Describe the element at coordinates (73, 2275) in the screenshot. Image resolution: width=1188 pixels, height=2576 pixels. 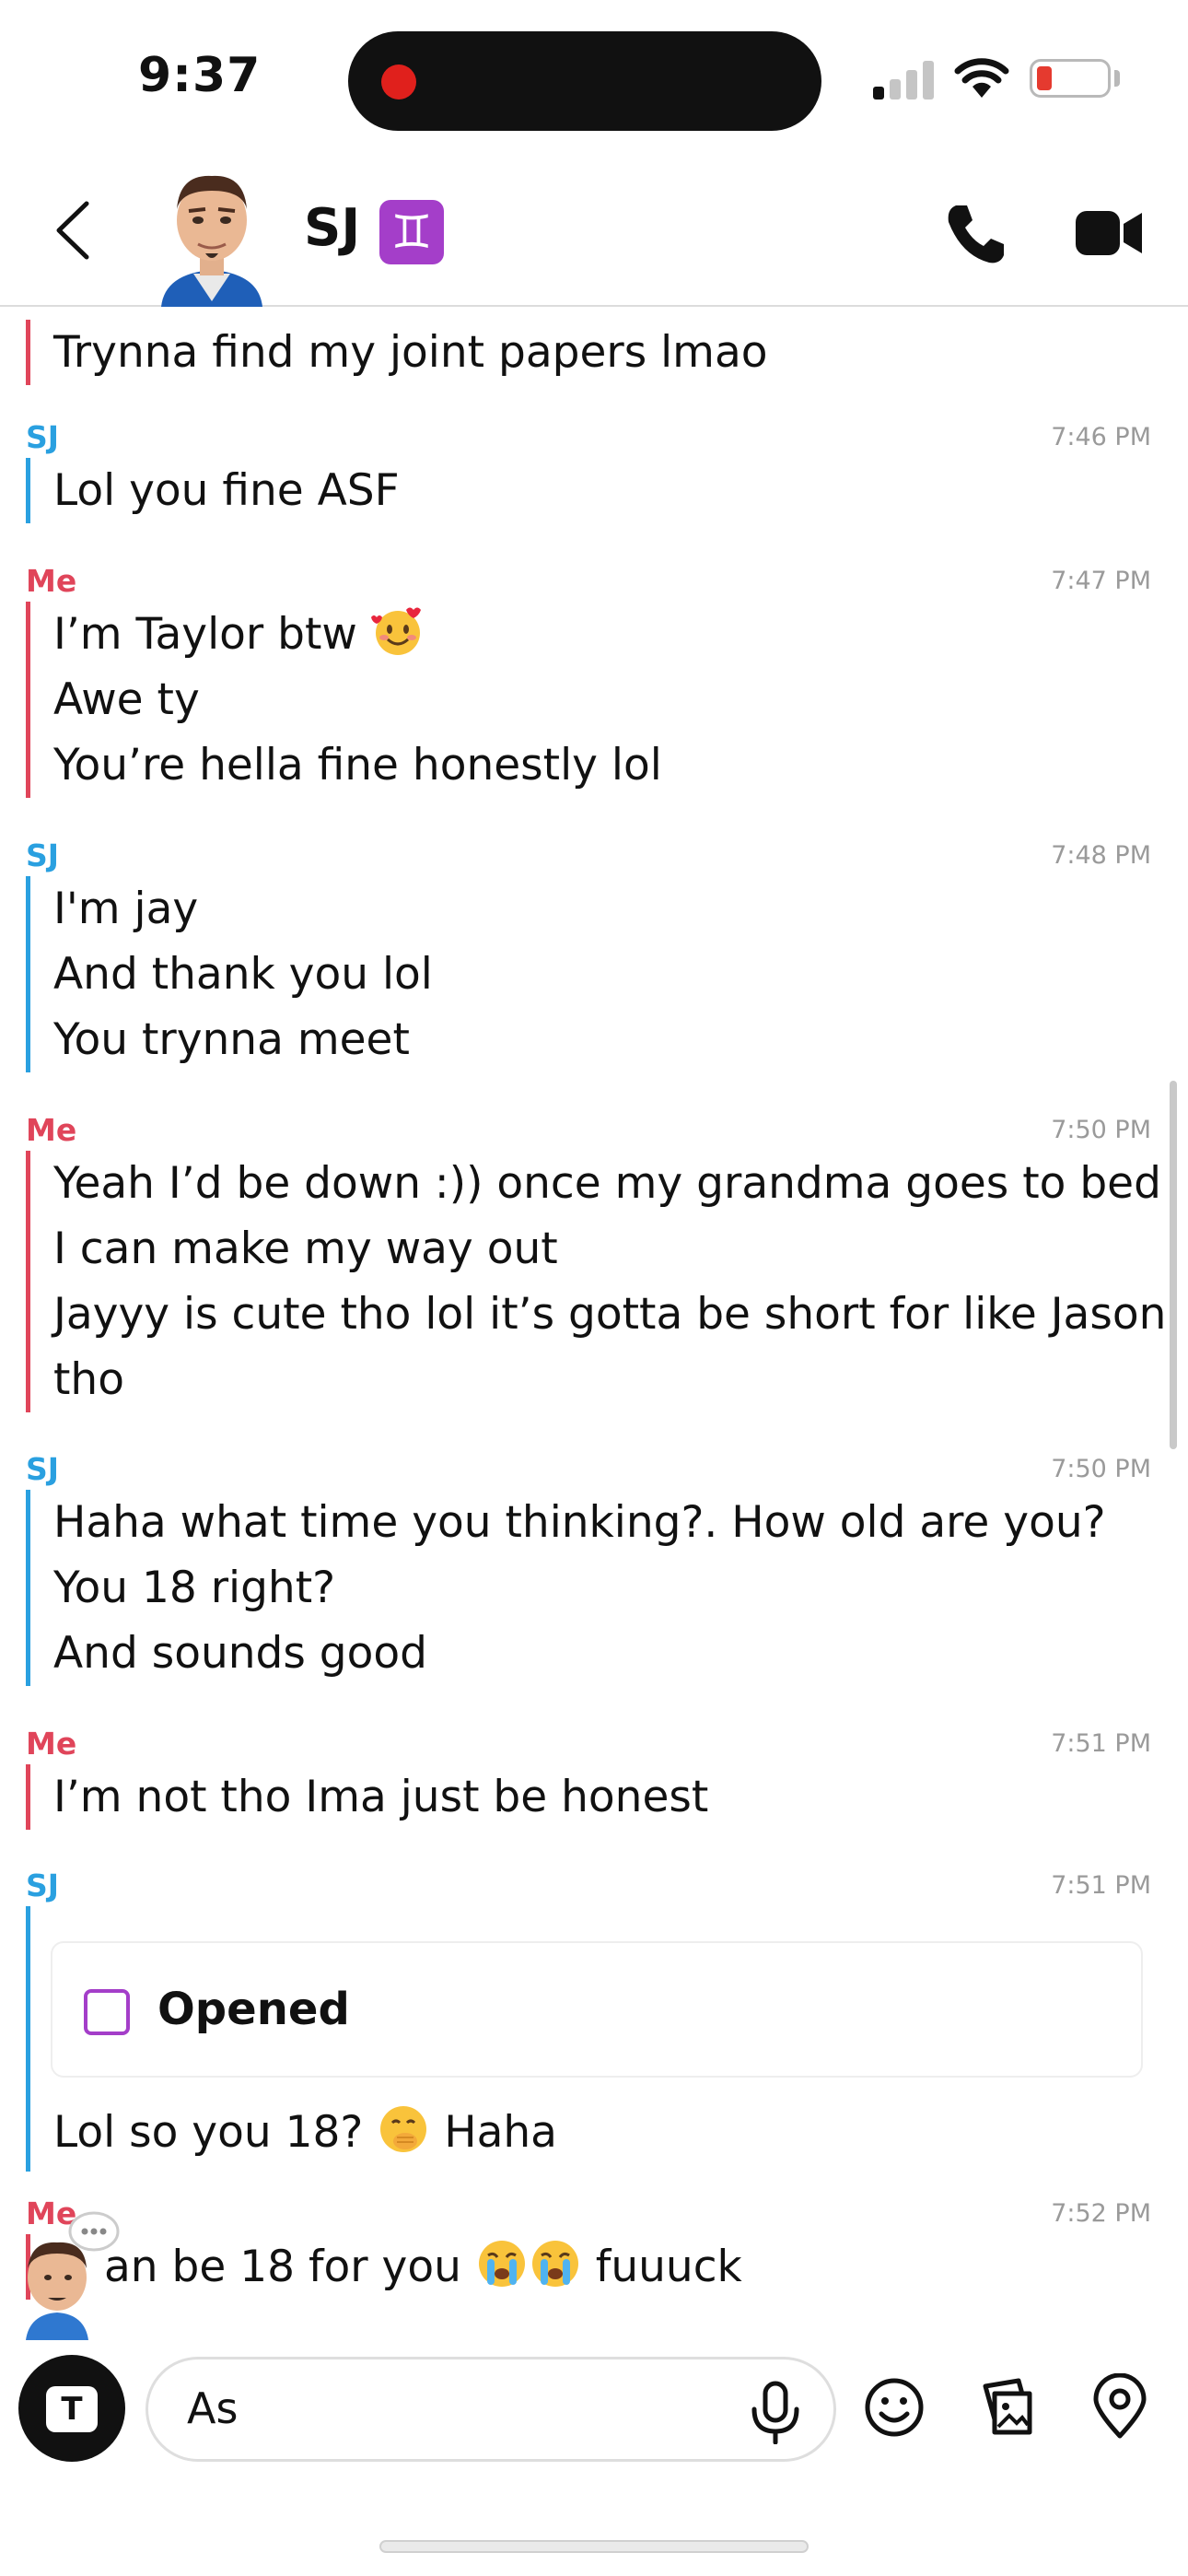
I see `typing-bitmoji-avatar` at that location.